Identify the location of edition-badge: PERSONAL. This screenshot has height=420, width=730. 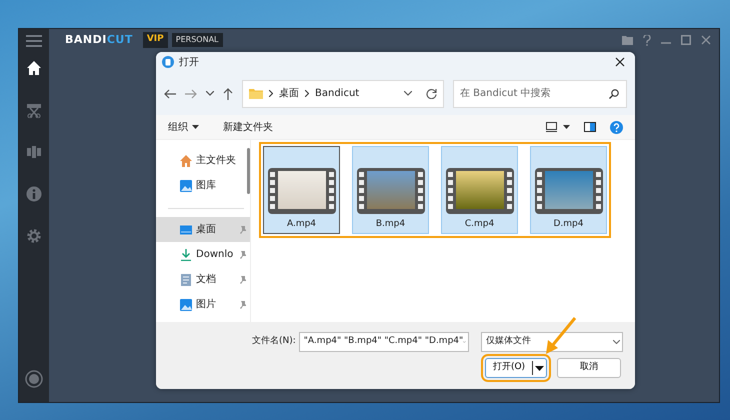
(197, 40).